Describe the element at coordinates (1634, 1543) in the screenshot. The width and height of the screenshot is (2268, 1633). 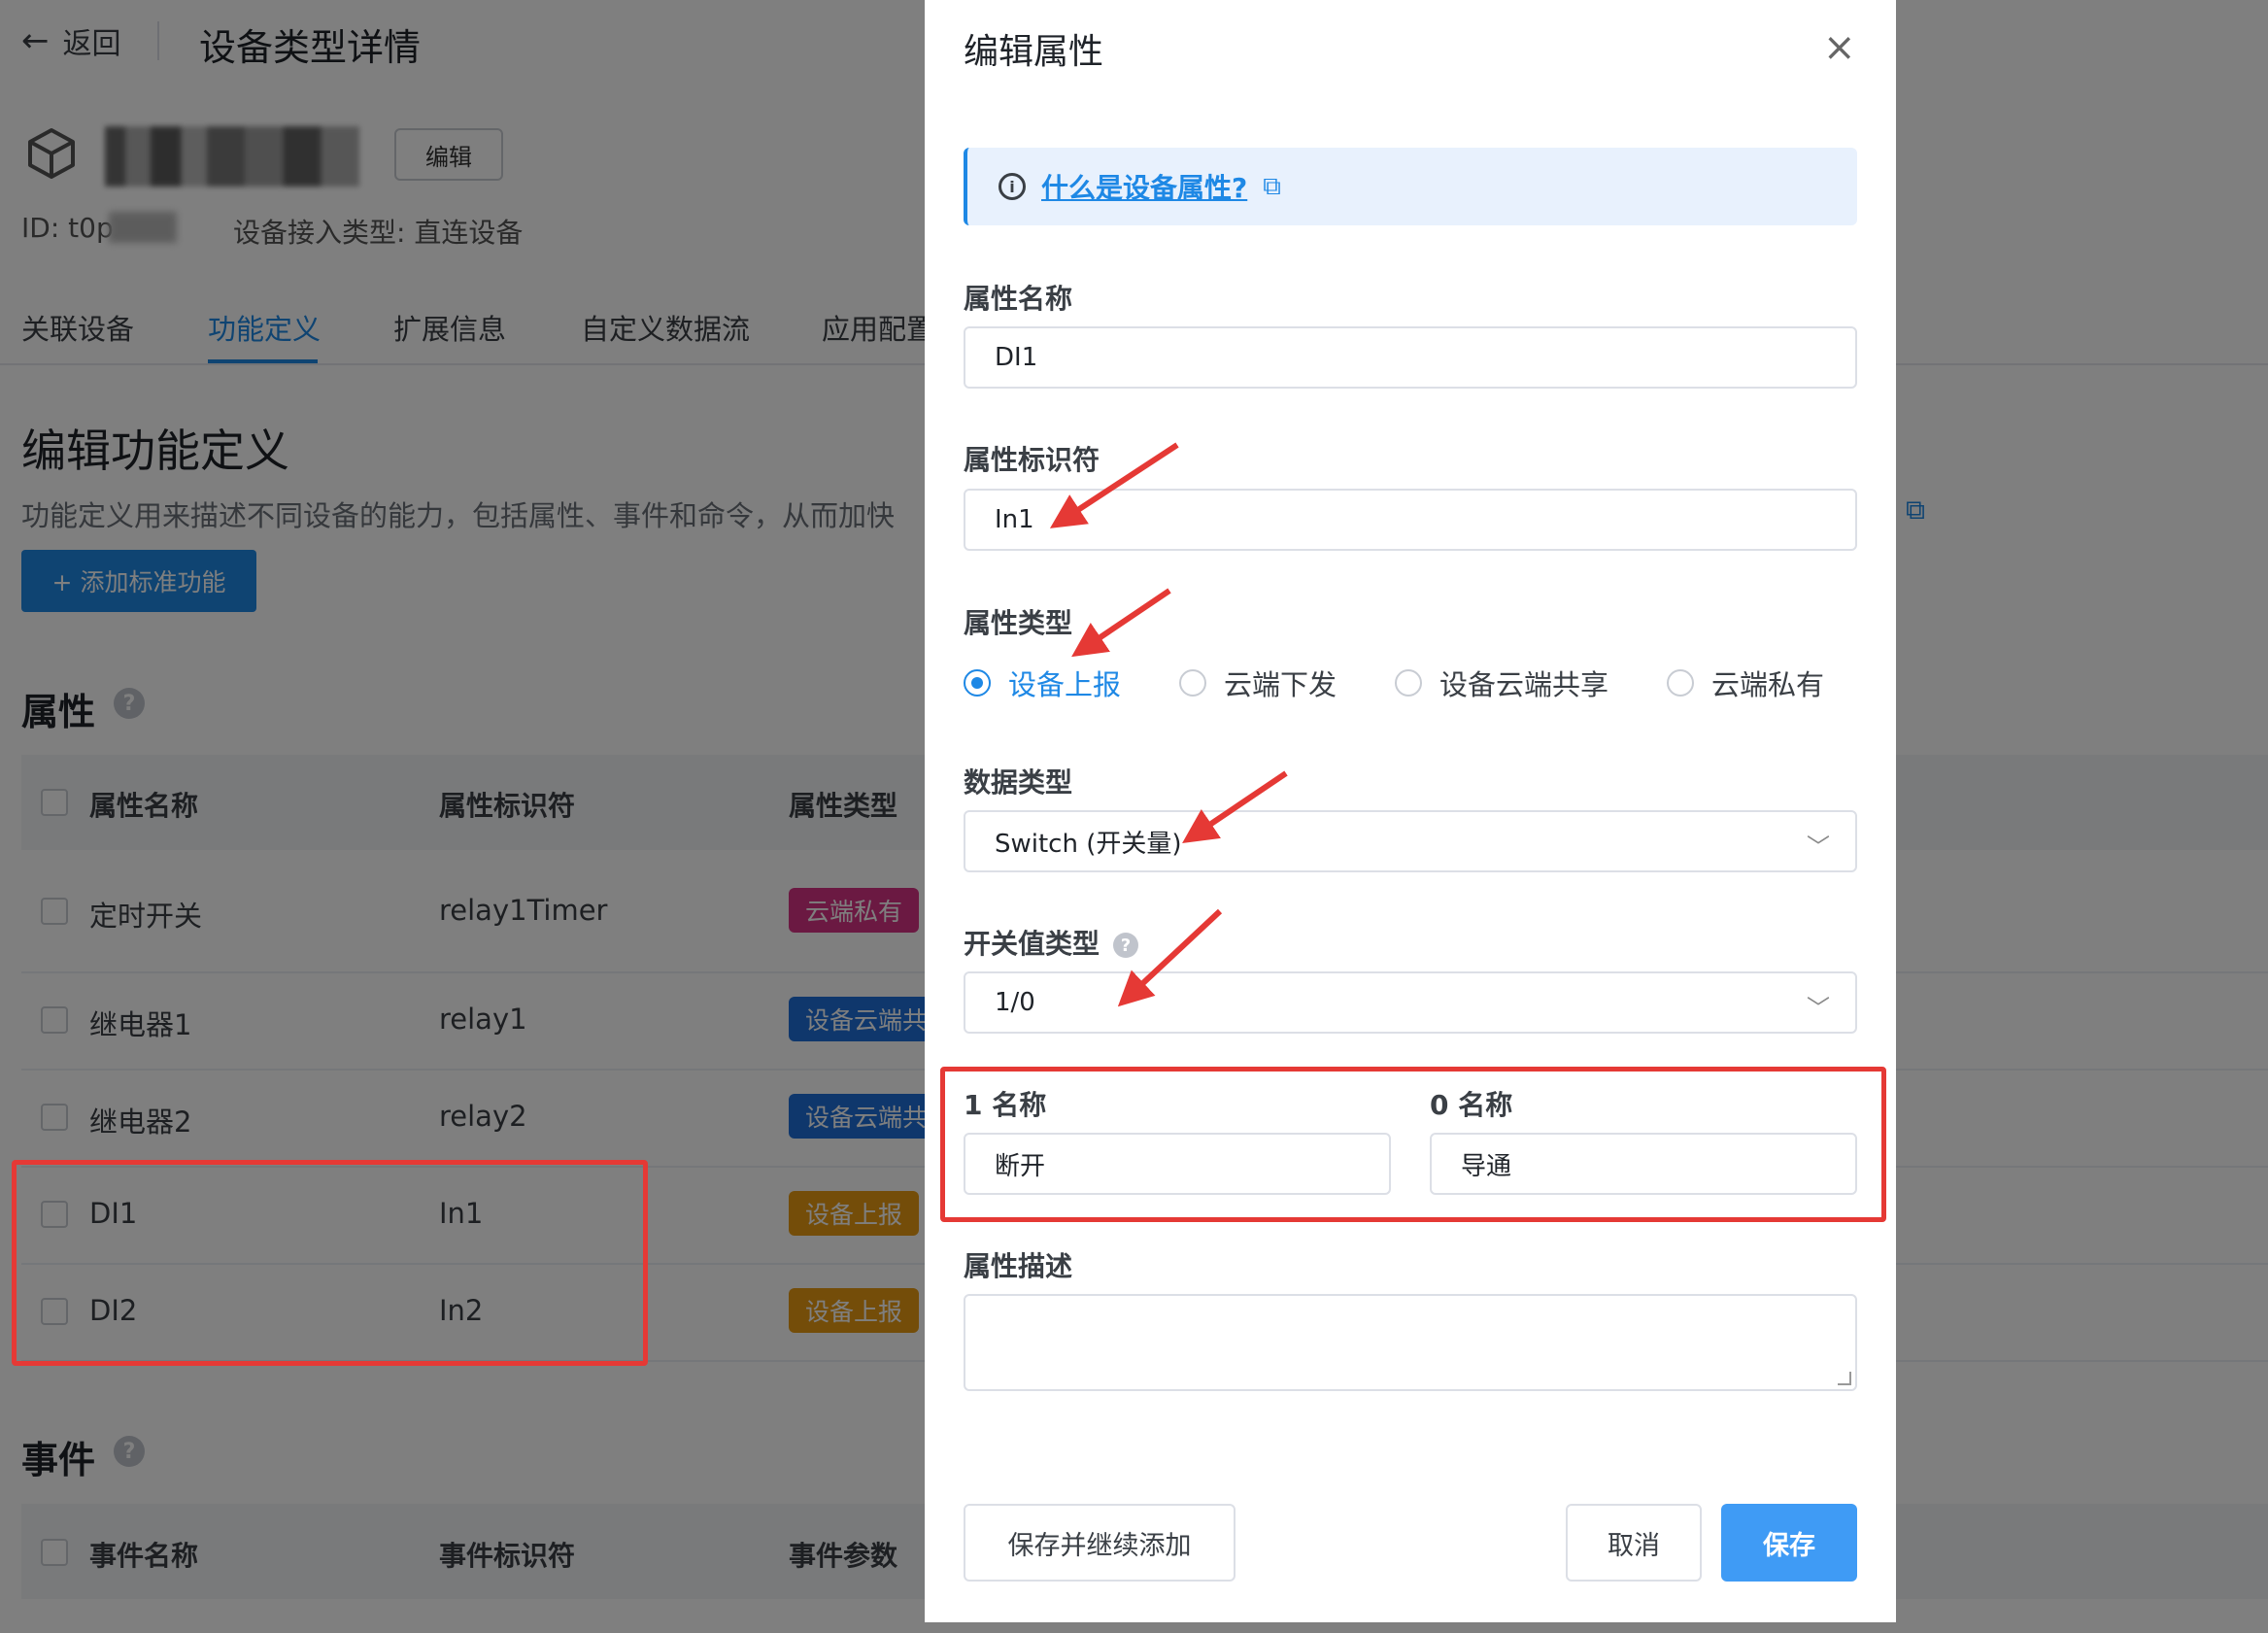
I see `cancel-button: 取消` at that location.